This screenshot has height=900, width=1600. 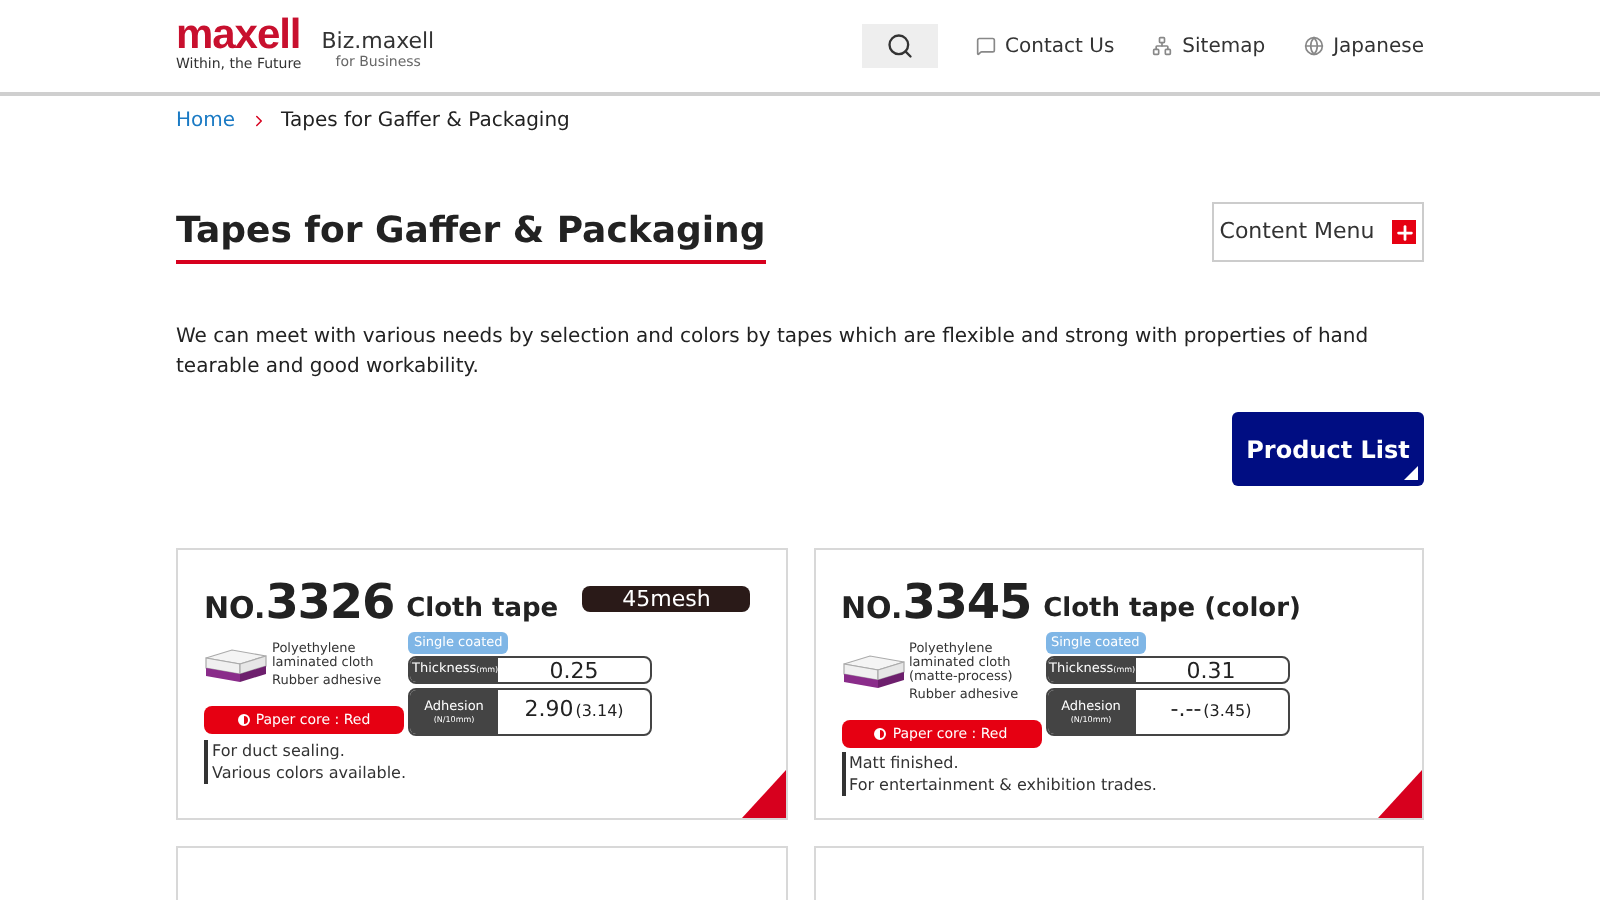 I want to click on chat-icon, so click(x=985, y=46).